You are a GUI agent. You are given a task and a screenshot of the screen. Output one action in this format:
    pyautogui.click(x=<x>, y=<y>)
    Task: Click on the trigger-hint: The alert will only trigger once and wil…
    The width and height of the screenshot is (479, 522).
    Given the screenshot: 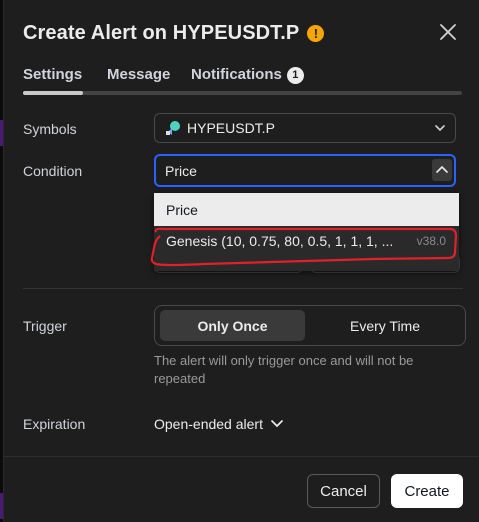 What is the action you would take?
    pyautogui.click(x=284, y=369)
    